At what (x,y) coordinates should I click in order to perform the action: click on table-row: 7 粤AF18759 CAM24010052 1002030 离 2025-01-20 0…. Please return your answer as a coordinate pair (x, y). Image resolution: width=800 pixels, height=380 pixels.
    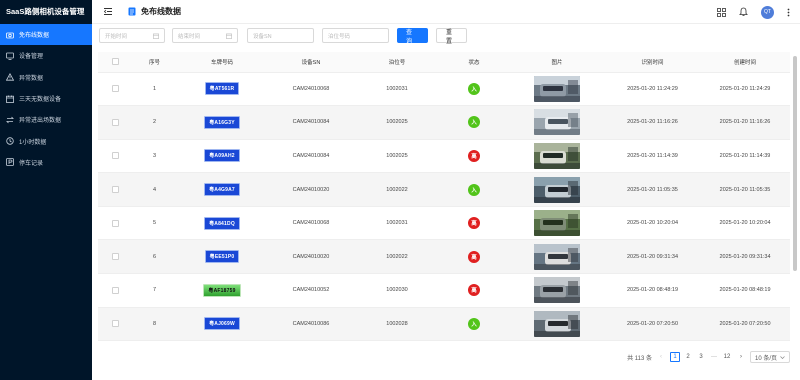
    Looking at the image, I should click on (444, 290).